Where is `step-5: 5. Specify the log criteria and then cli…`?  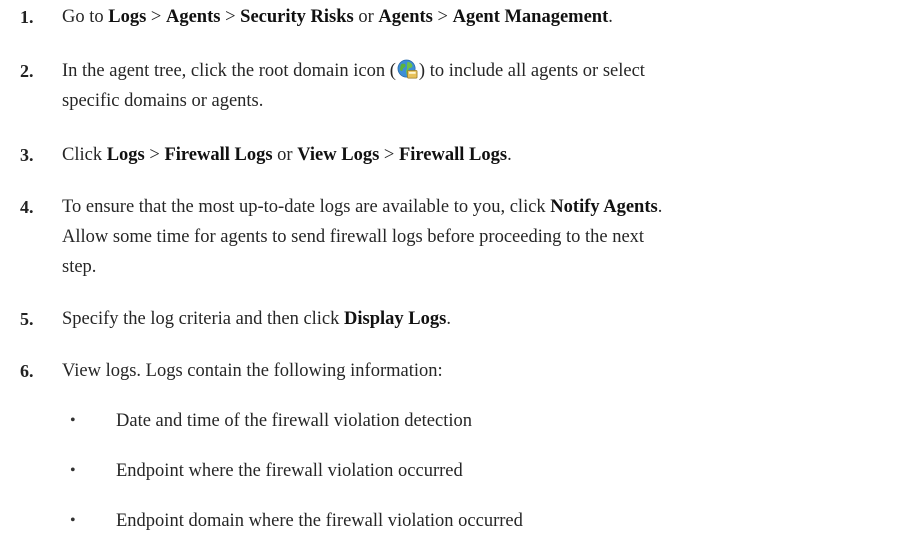
step-5: 5. Specify the log criteria and then cli… is located at coordinates (225, 319).